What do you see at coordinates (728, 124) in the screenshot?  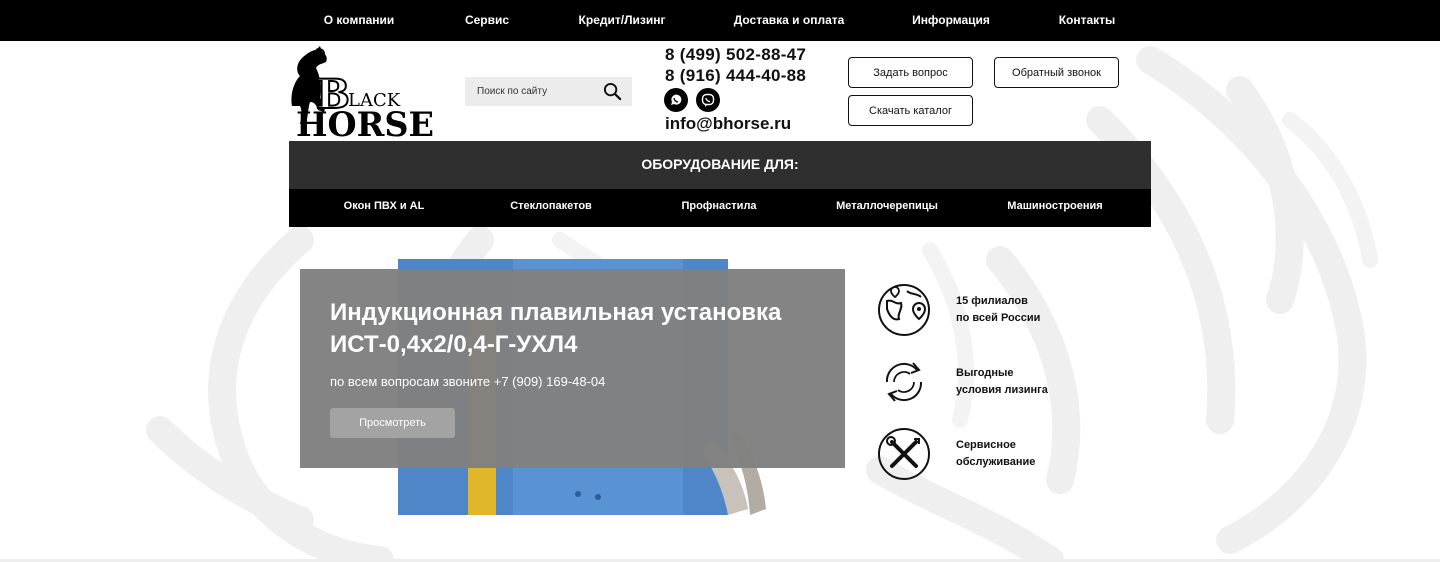 I see `email-link: info@bhorse.ru` at bounding box center [728, 124].